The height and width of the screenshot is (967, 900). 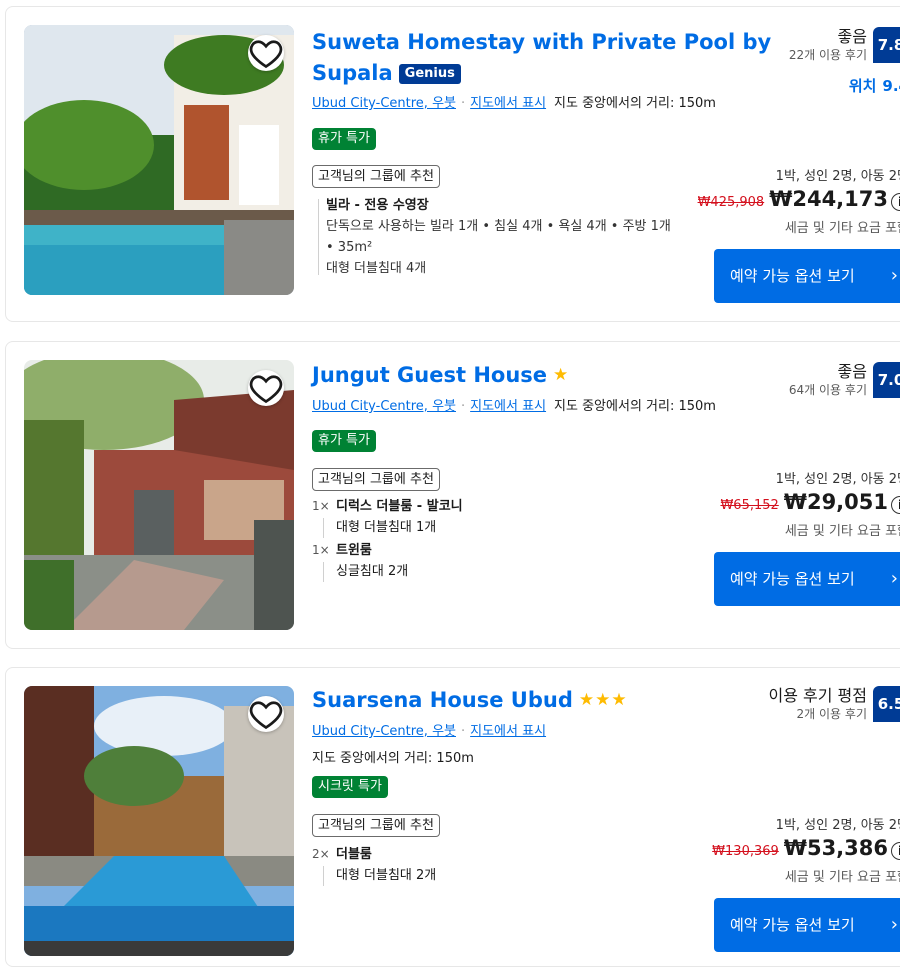 I want to click on location-line: Ubud City-Centre, 우붓·지도에서 표시, so click(x=429, y=732).